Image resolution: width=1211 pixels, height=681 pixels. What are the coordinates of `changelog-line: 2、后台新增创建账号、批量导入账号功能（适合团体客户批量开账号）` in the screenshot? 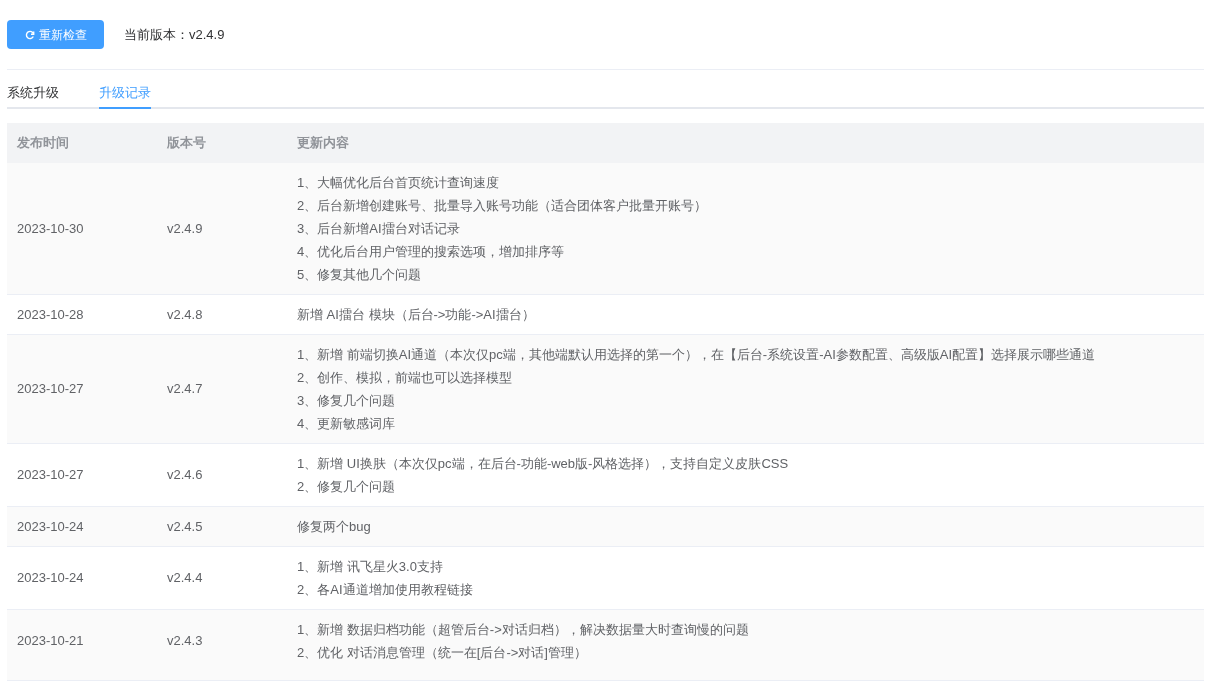 It's located at (503, 206).